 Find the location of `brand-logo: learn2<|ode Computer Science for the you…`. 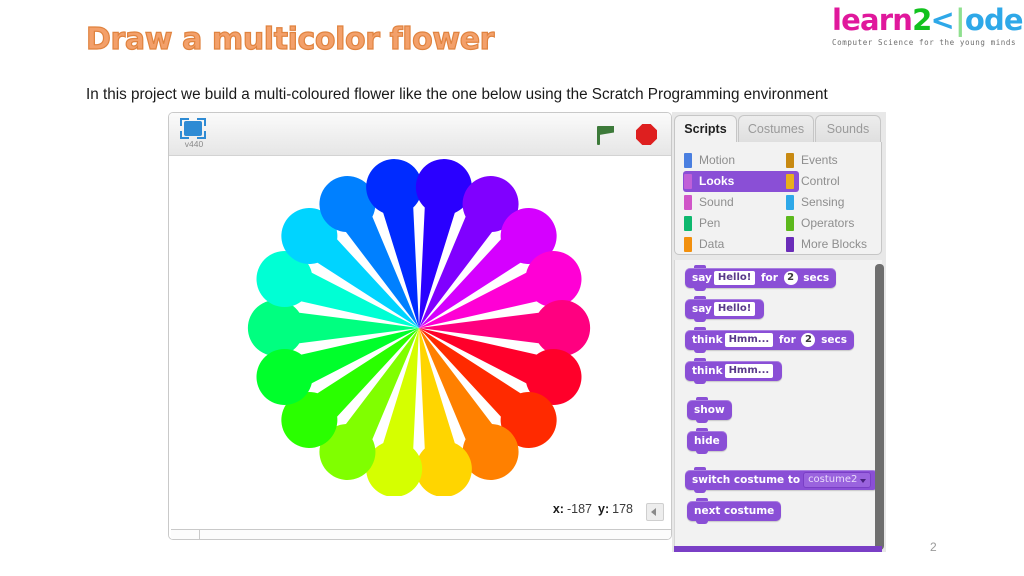

brand-logo: learn2<|ode Computer Science for the you… is located at coordinates (928, 25).